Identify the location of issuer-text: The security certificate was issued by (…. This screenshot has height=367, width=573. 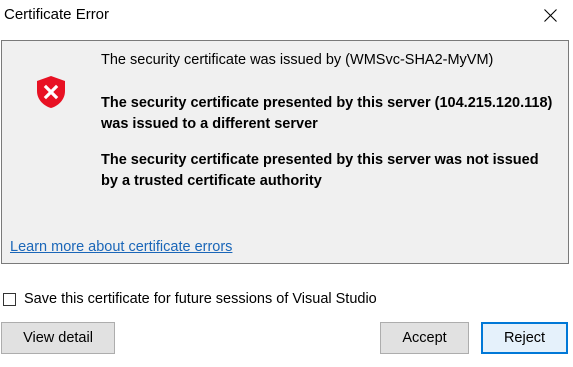
(297, 60).